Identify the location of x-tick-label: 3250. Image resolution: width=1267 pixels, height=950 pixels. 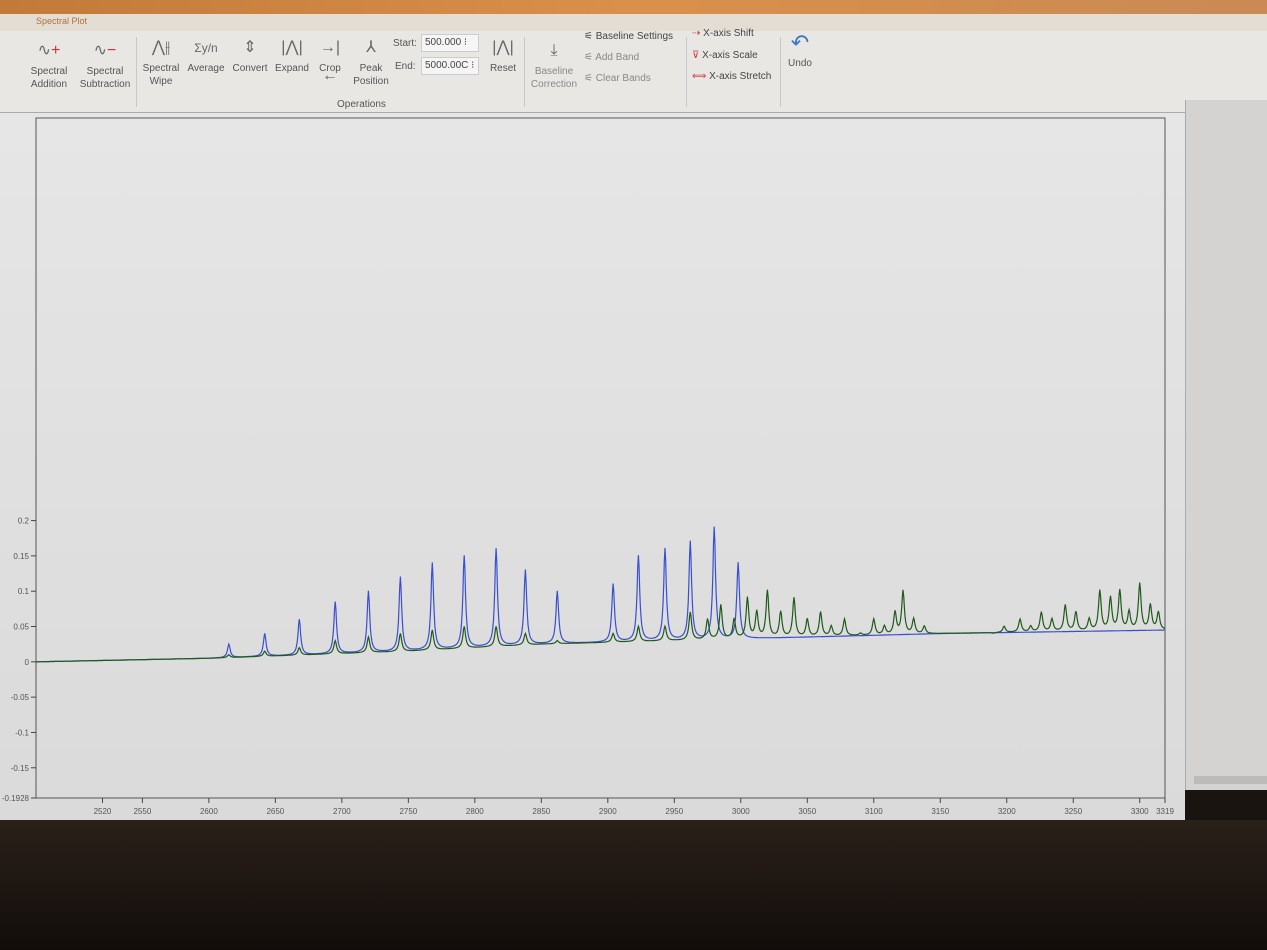
(1073, 811).